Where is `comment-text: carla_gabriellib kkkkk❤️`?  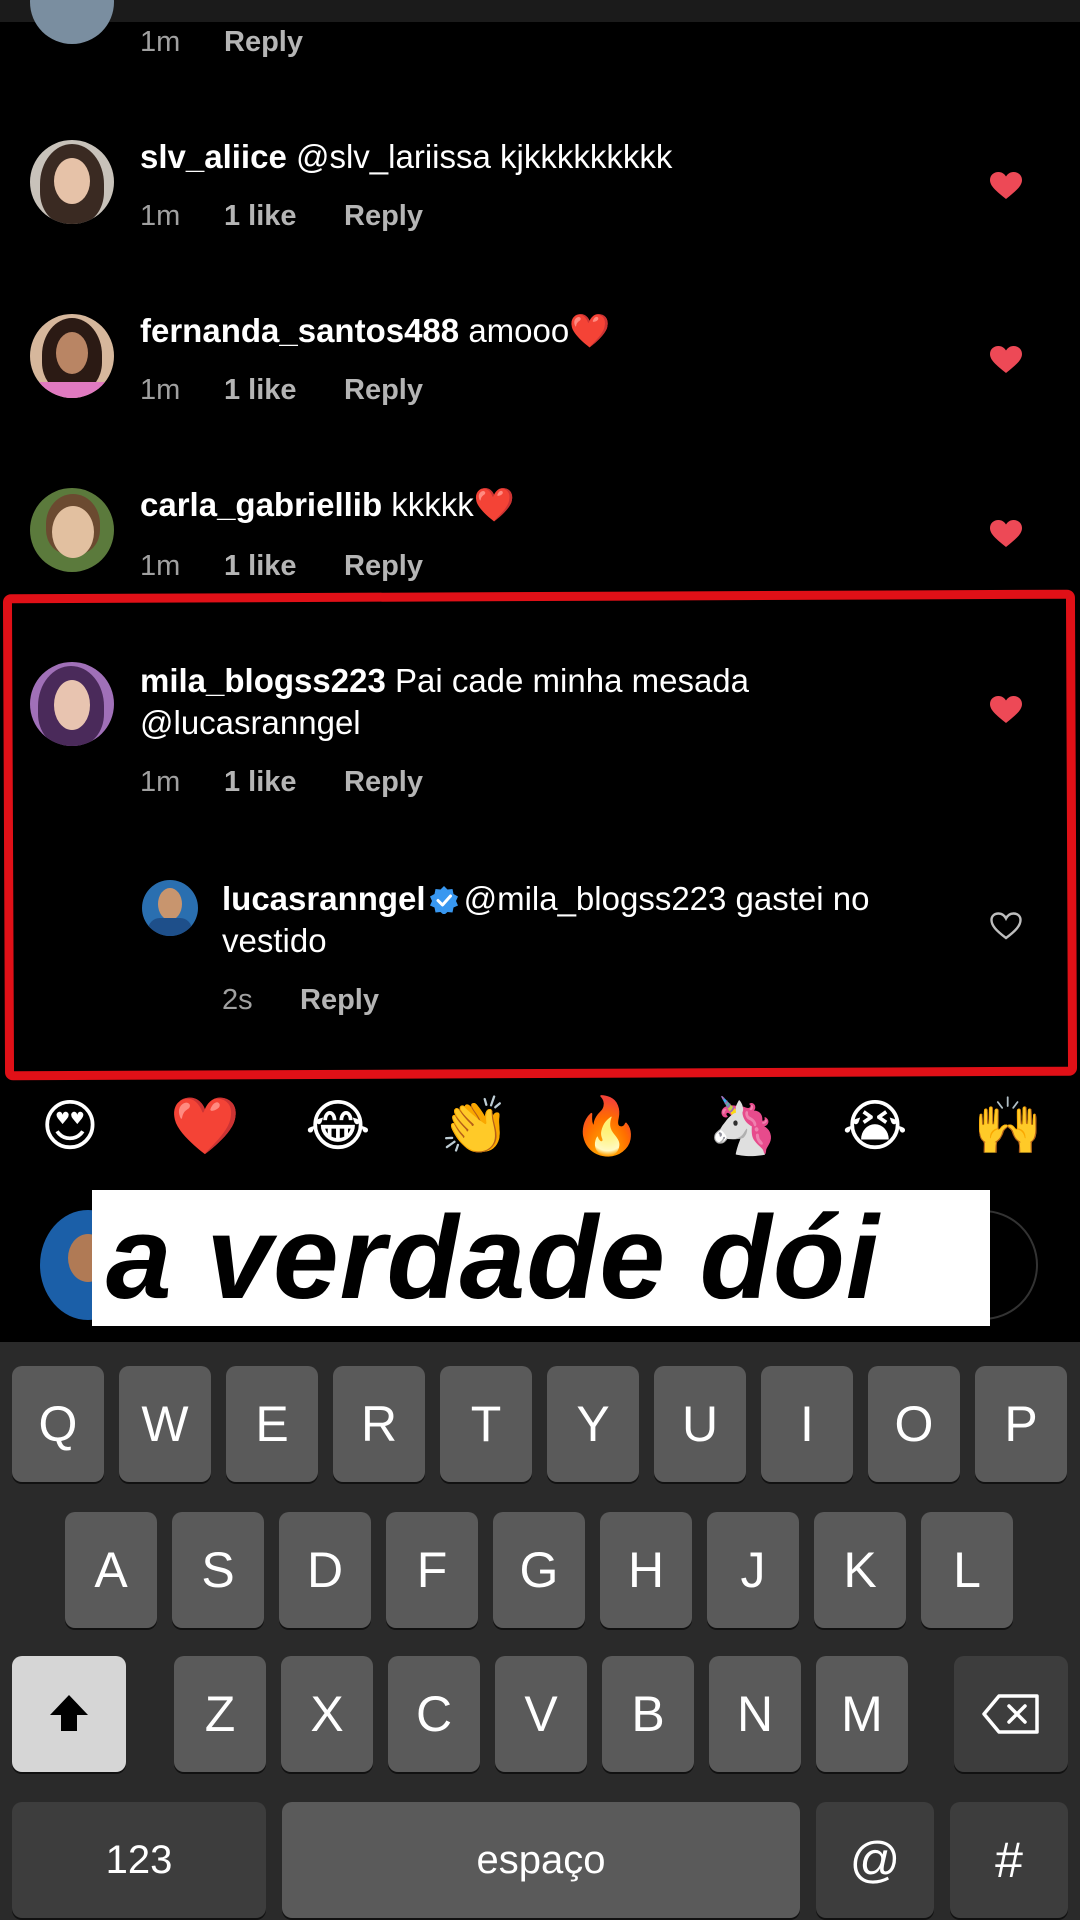 comment-text: carla_gabriellib kkkkk❤️ is located at coordinates (480, 505).